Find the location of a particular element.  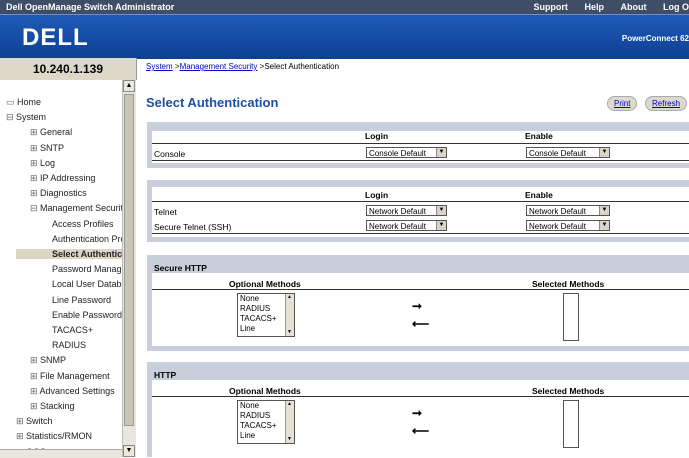

sidebar-item: Enable Password is located at coordinates (87, 315).